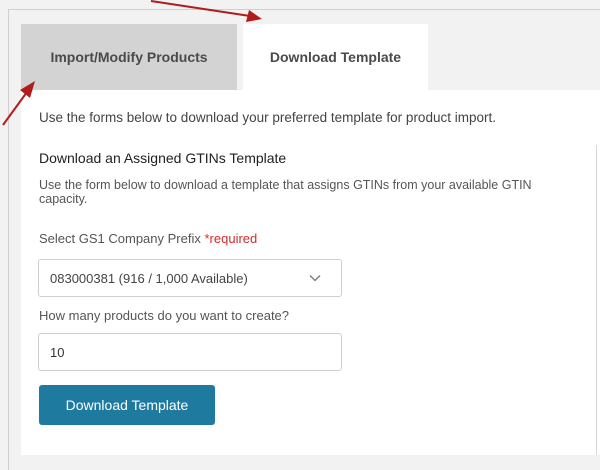 This screenshot has height=470, width=600. What do you see at coordinates (163, 158) in the screenshot?
I see `section-title: Download an Assigned GTINs Template` at bounding box center [163, 158].